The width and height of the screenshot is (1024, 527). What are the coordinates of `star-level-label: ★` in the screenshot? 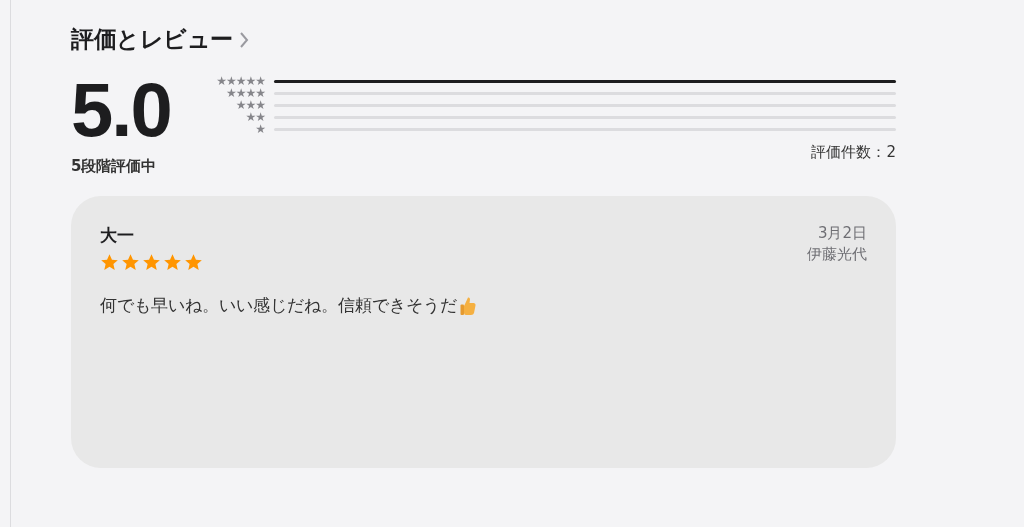 It's located at (260, 129).